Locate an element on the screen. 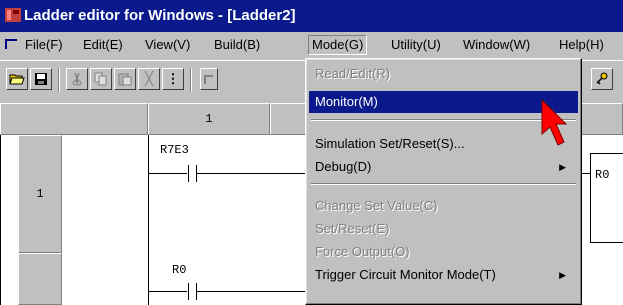  scissors-icon is located at coordinates (77, 79).